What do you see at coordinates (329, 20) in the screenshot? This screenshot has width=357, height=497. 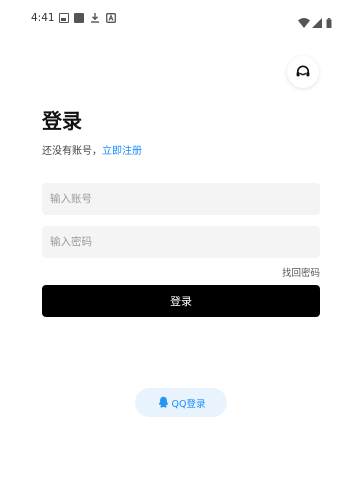 I see `battery-icon` at bounding box center [329, 20].